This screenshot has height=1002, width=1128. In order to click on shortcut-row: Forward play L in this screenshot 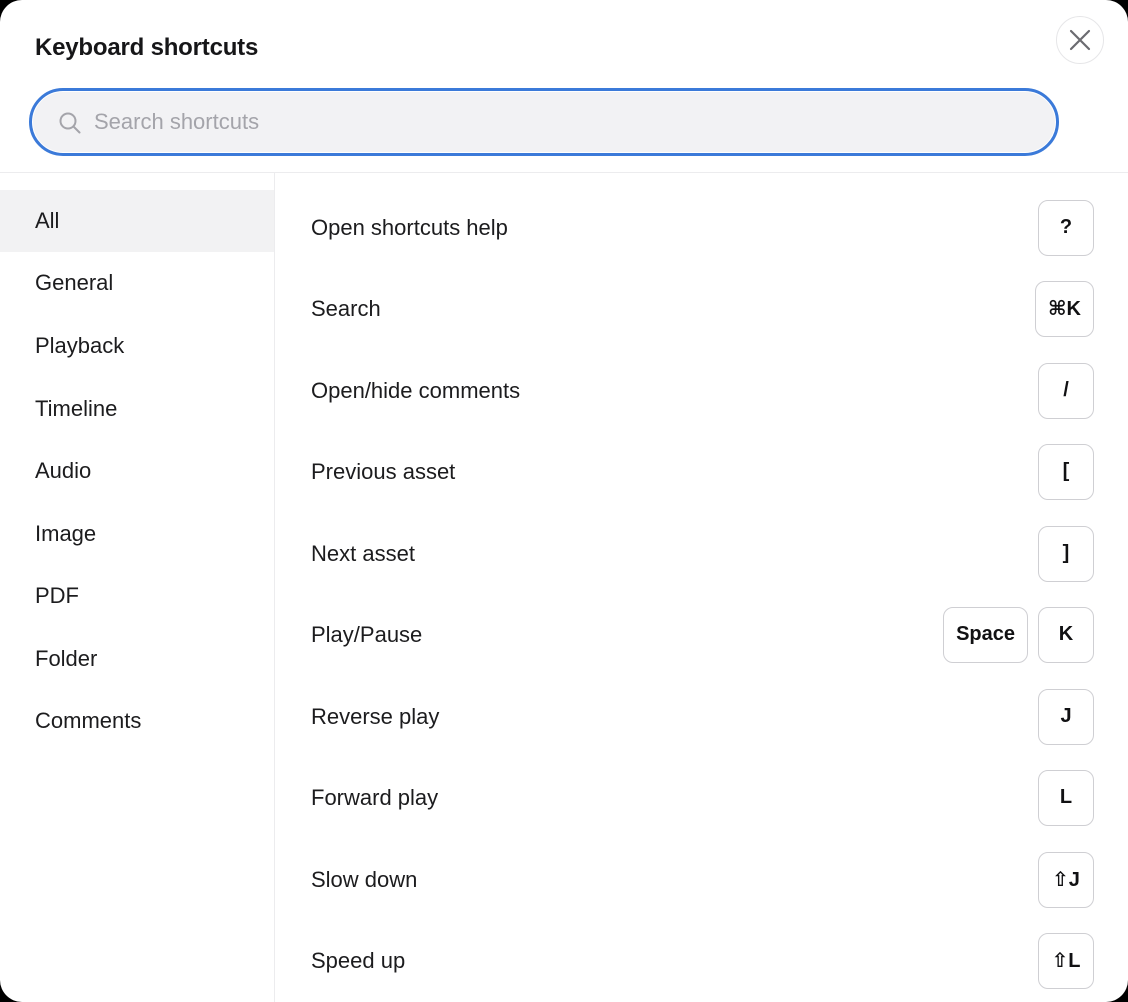, I will do `click(701, 797)`.